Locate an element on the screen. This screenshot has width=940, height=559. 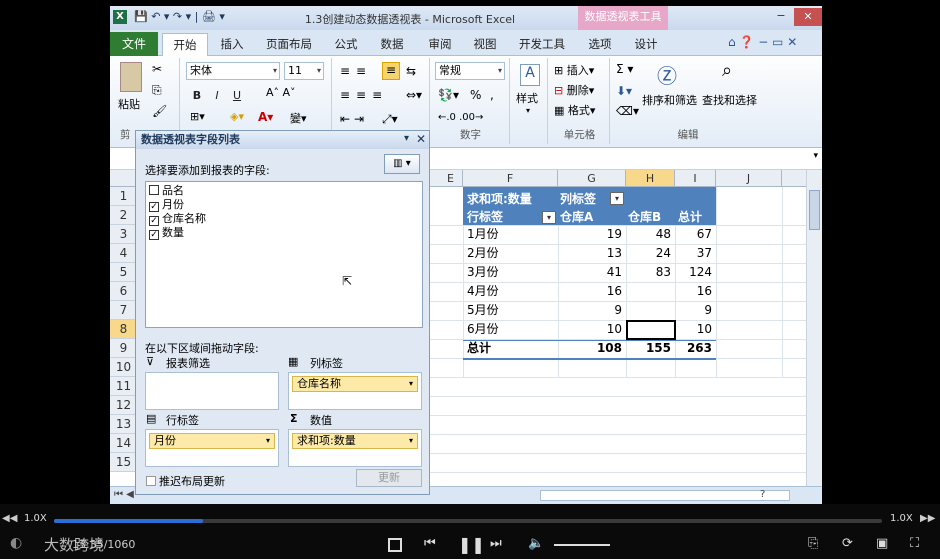
font-size-combo: 11 ▾ is located at coordinates (304, 71).